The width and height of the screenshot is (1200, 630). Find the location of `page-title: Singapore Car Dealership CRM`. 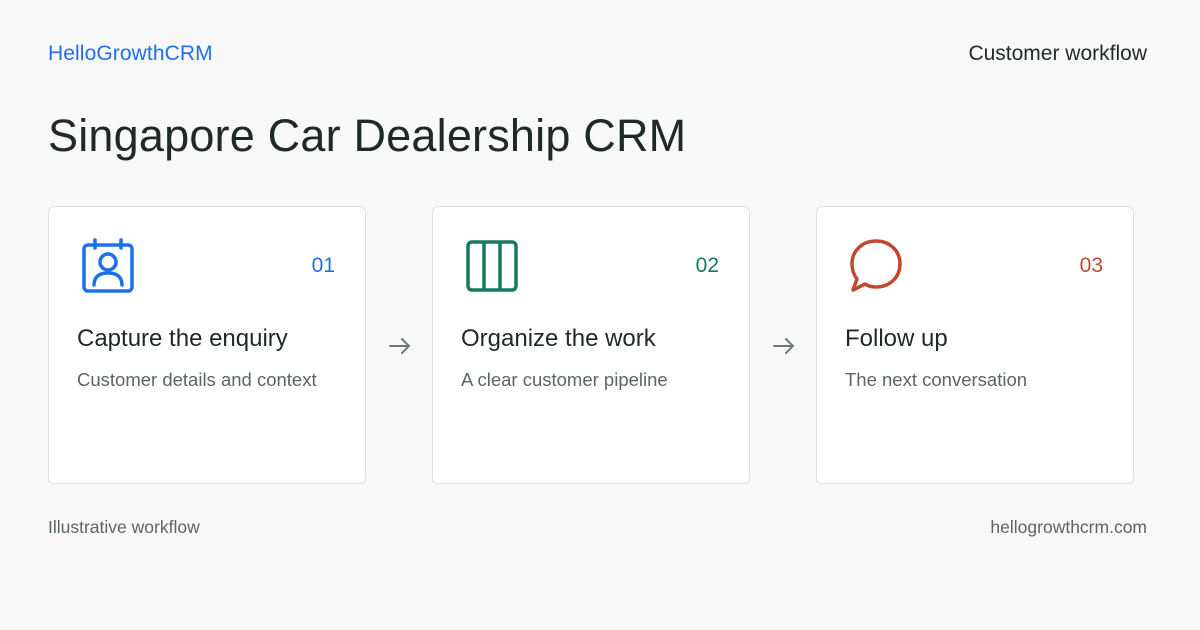

page-title: Singapore Car Dealership CRM is located at coordinates (367, 135).